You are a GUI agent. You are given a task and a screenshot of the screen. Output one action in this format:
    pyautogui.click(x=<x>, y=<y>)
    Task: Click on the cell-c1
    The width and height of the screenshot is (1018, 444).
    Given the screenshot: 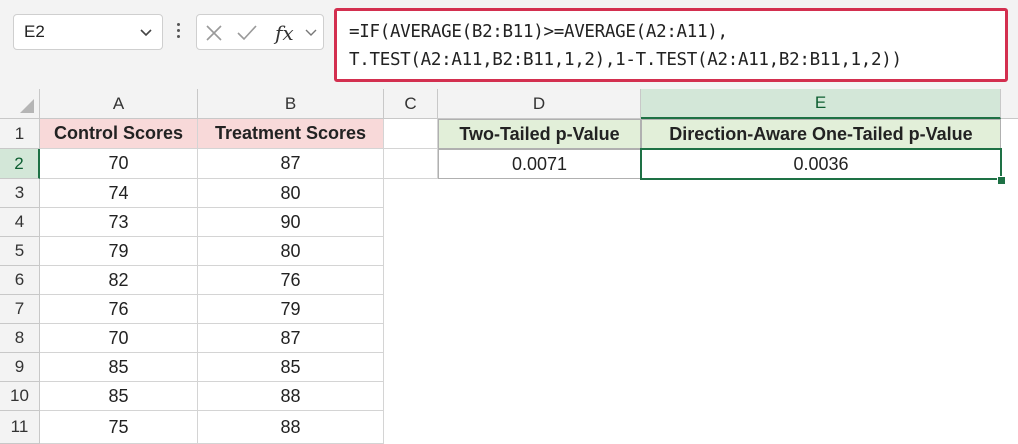 What is the action you would take?
    pyautogui.click(x=411, y=134)
    